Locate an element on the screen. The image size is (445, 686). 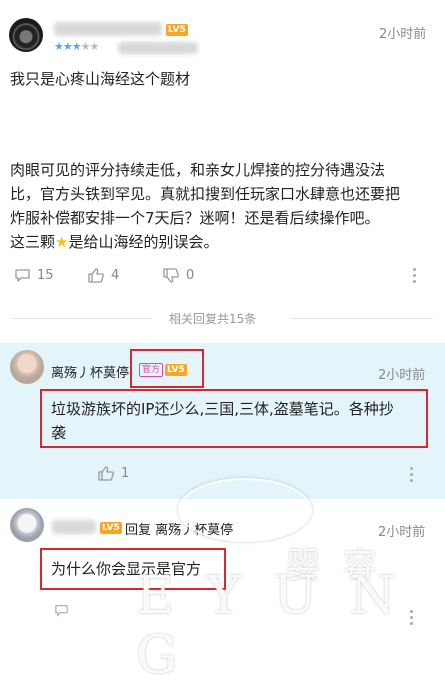
divider-left is located at coordinates (82, 318).